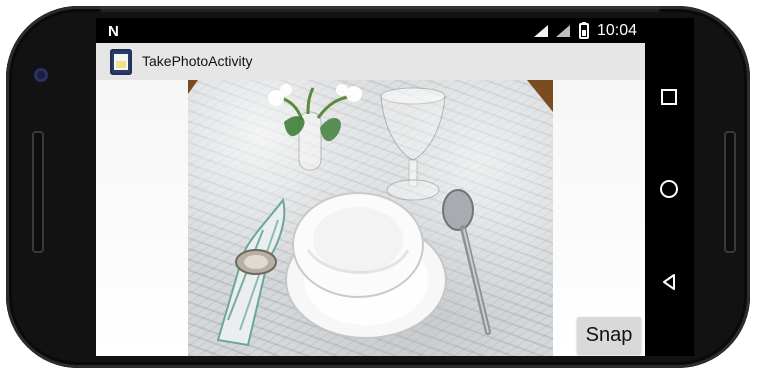 Image resolution: width=757 pixels, height=375 pixels. I want to click on status-time: 10:04, so click(616, 30).